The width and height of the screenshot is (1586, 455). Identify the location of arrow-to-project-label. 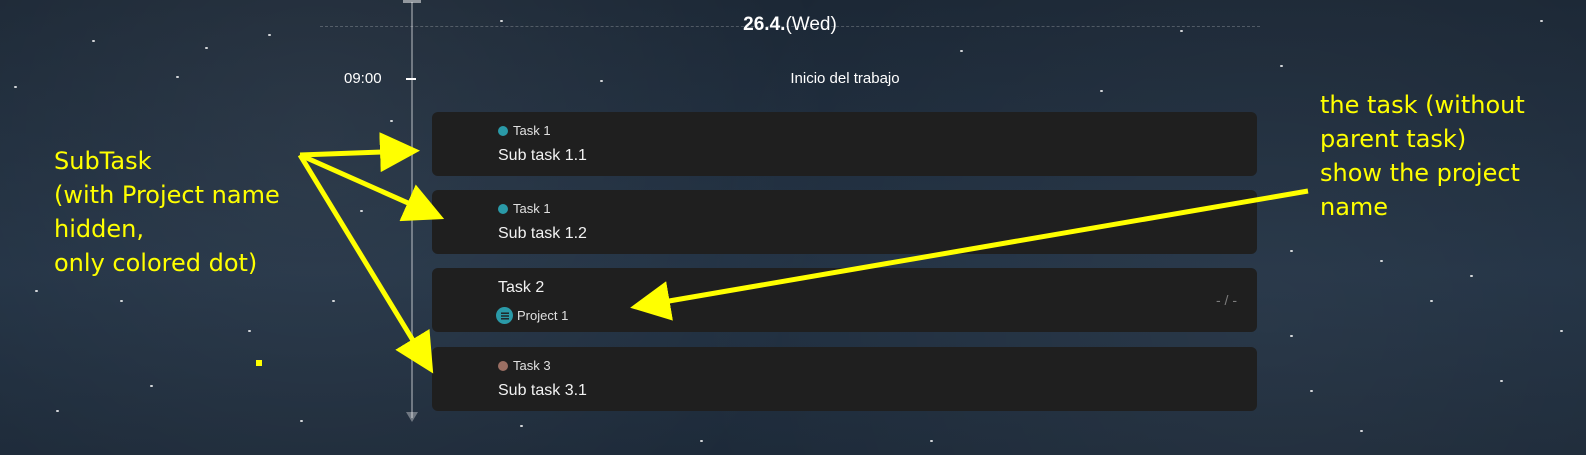
(969, 254).